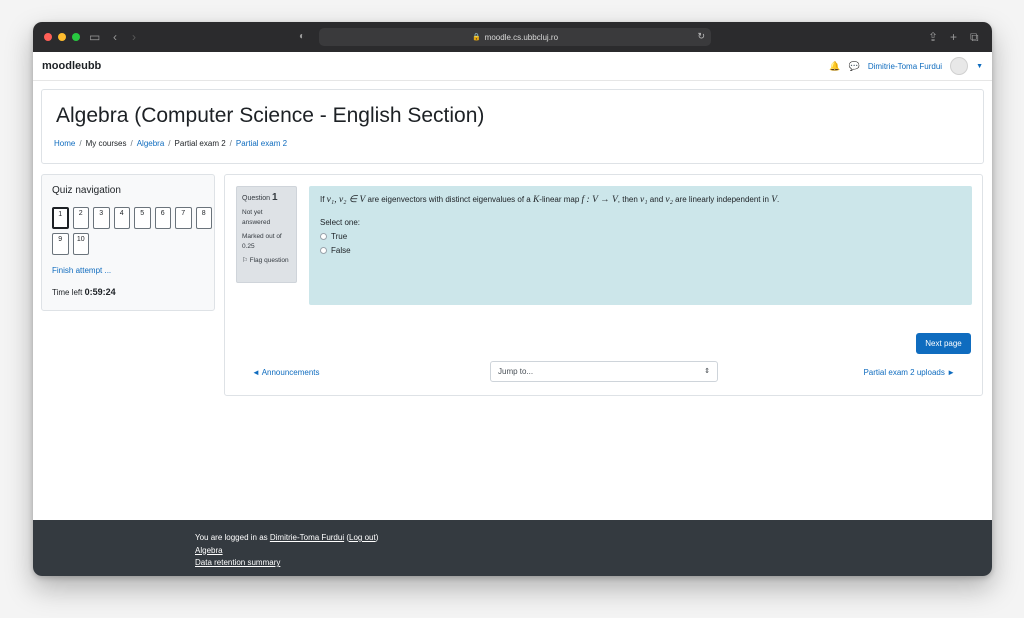 The width and height of the screenshot is (1024, 618). What do you see at coordinates (307, 537) in the screenshot?
I see `footer-user-link: Dimitrie-Toma Furdui` at bounding box center [307, 537].